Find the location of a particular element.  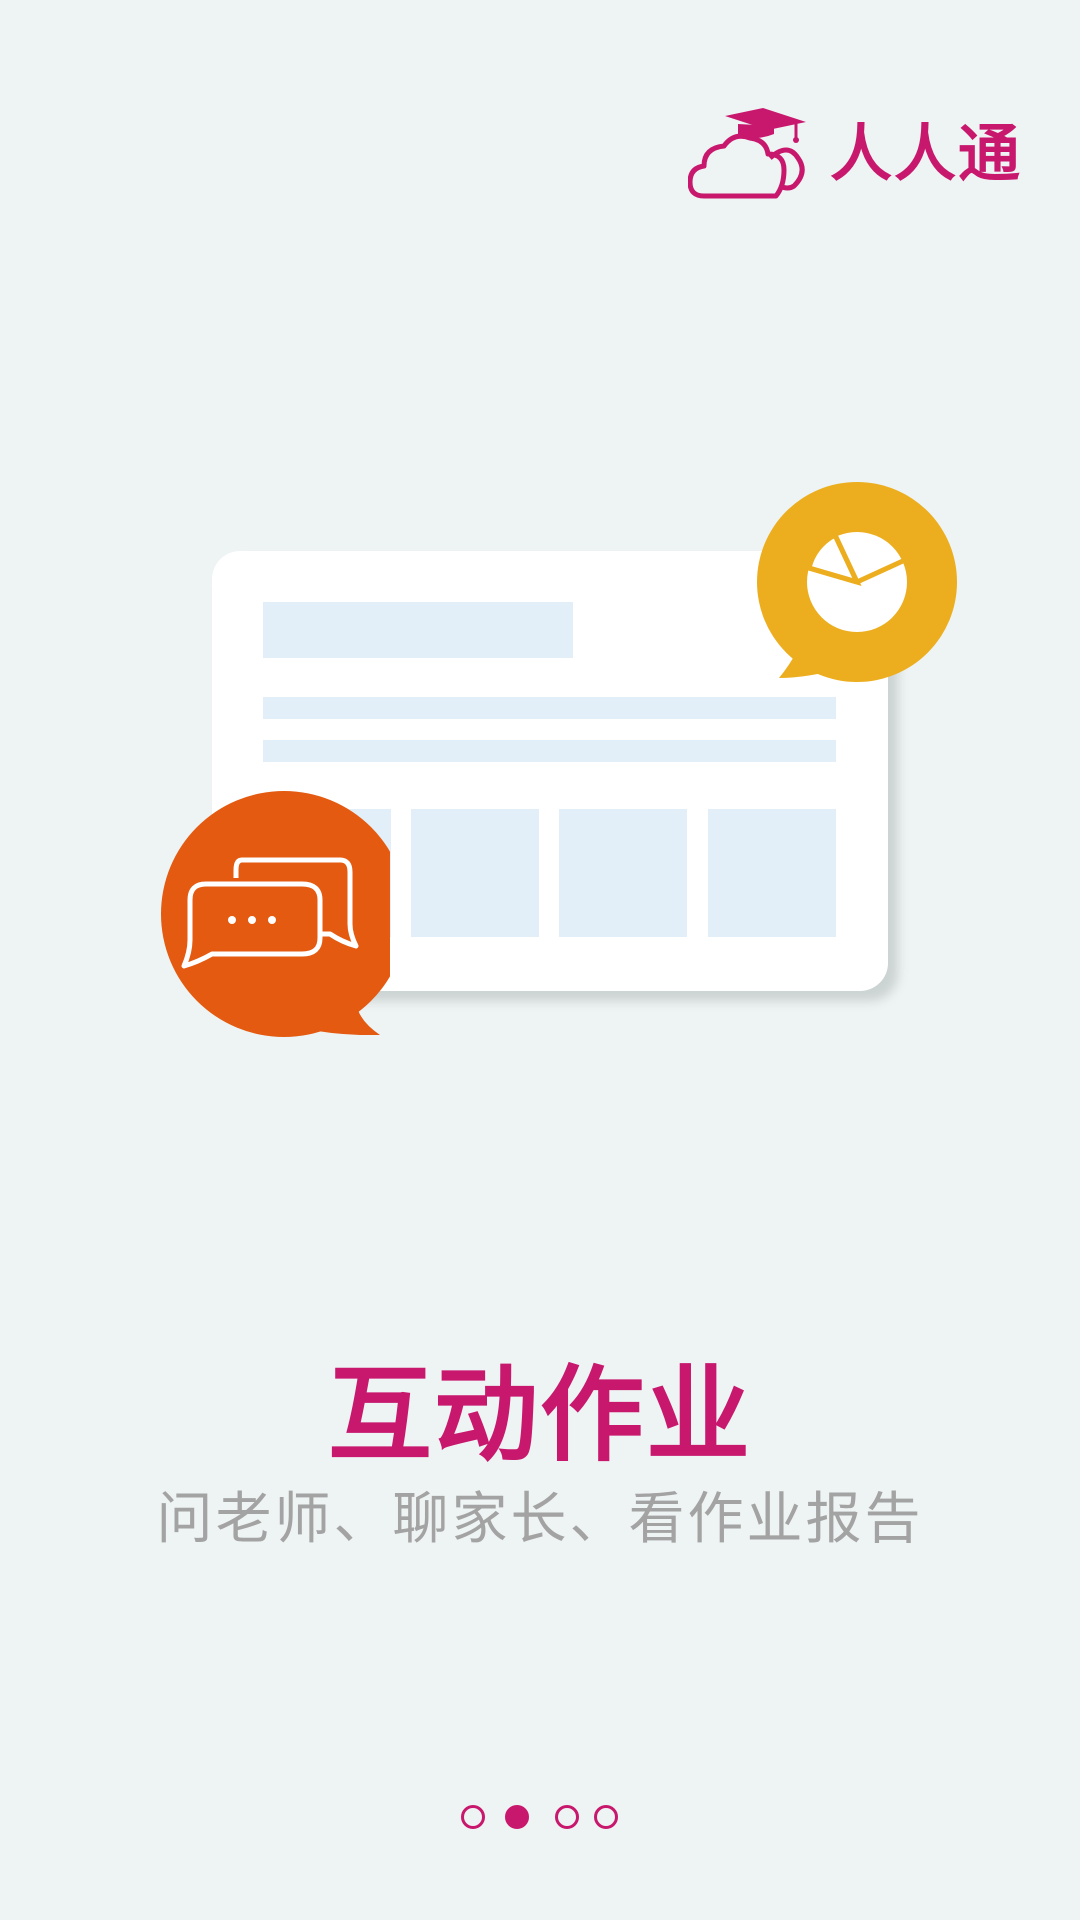

chart-bubble is located at coordinates (857, 582).